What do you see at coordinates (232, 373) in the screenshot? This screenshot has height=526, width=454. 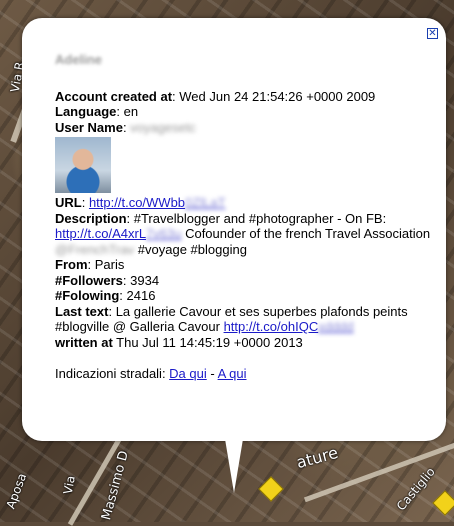 I see `directions-to-here-link: A qui` at bounding box center [232, 373].